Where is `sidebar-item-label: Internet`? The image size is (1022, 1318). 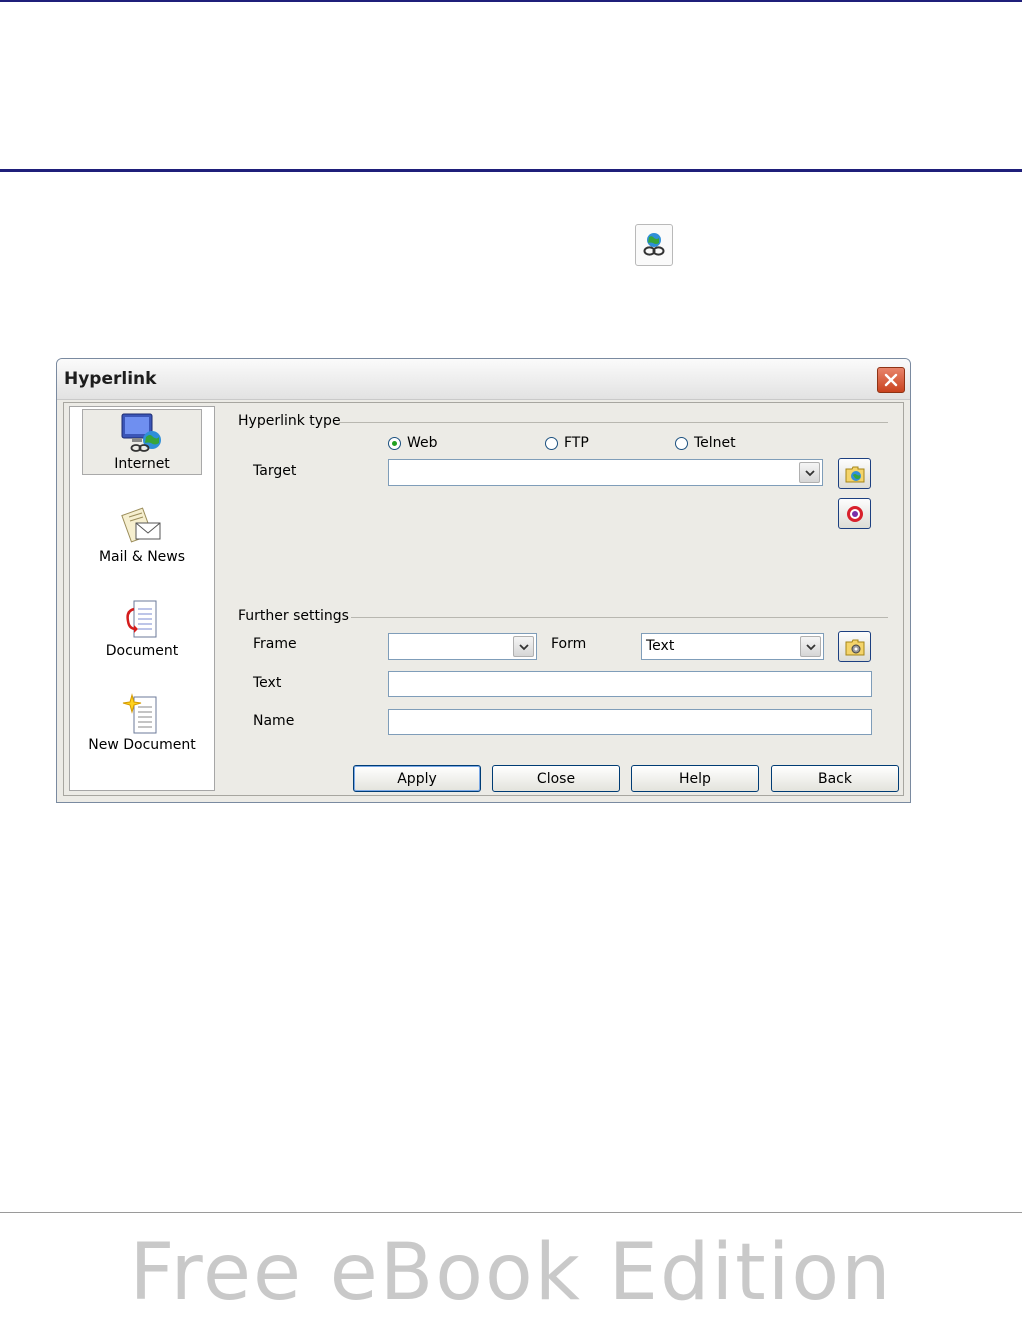 sidebar-item-label: Internet is located at coordinates (142, 464).